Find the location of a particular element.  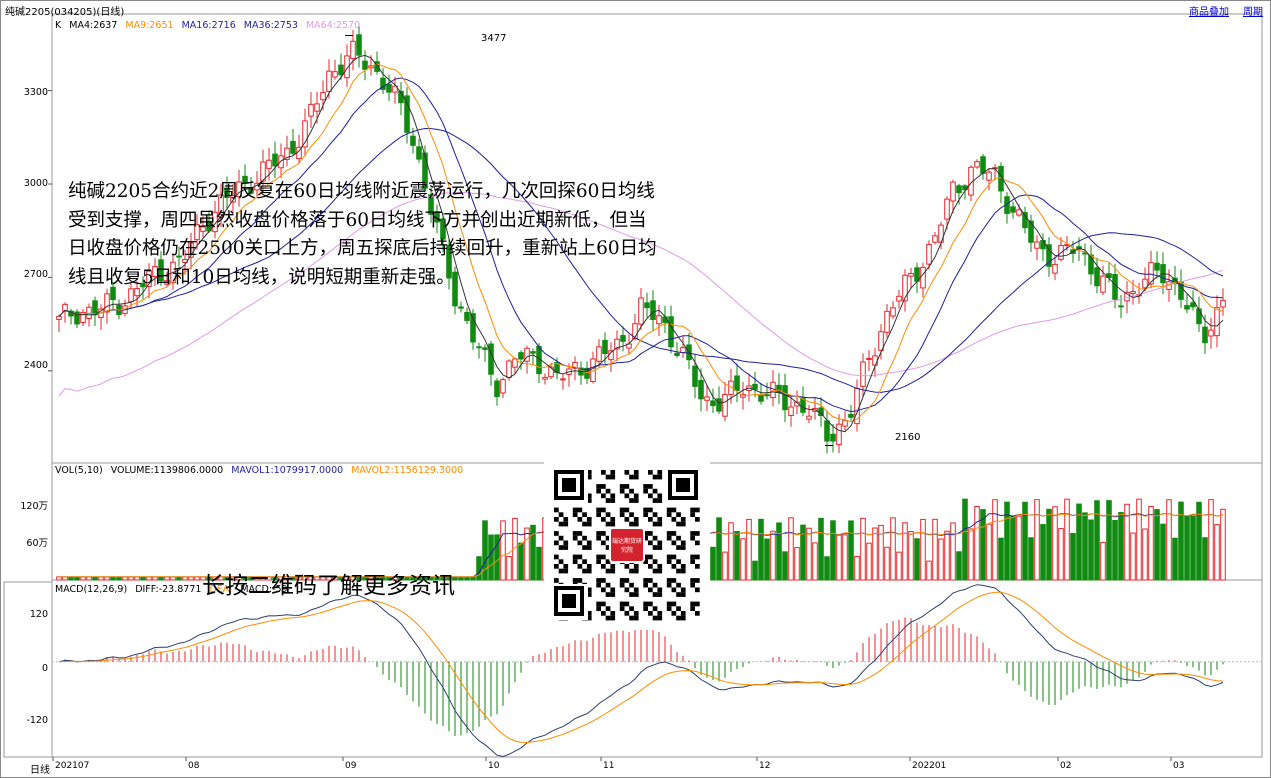

x-tick-11: 11 is located at coordinates (609, 766).